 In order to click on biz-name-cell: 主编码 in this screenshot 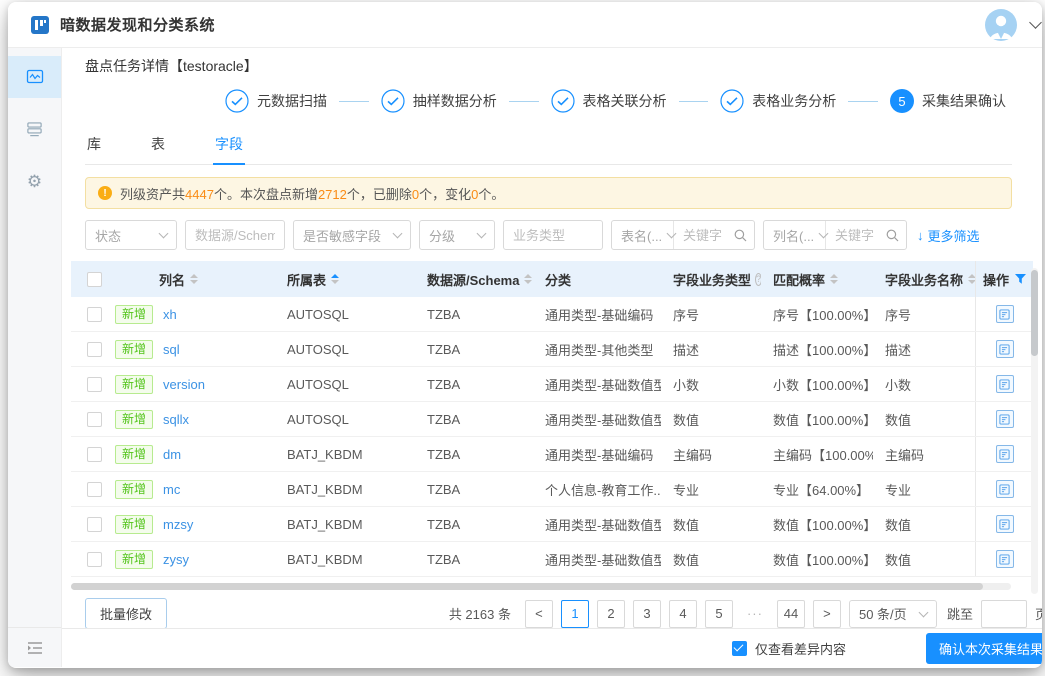, I will do `click(905, 455)`.